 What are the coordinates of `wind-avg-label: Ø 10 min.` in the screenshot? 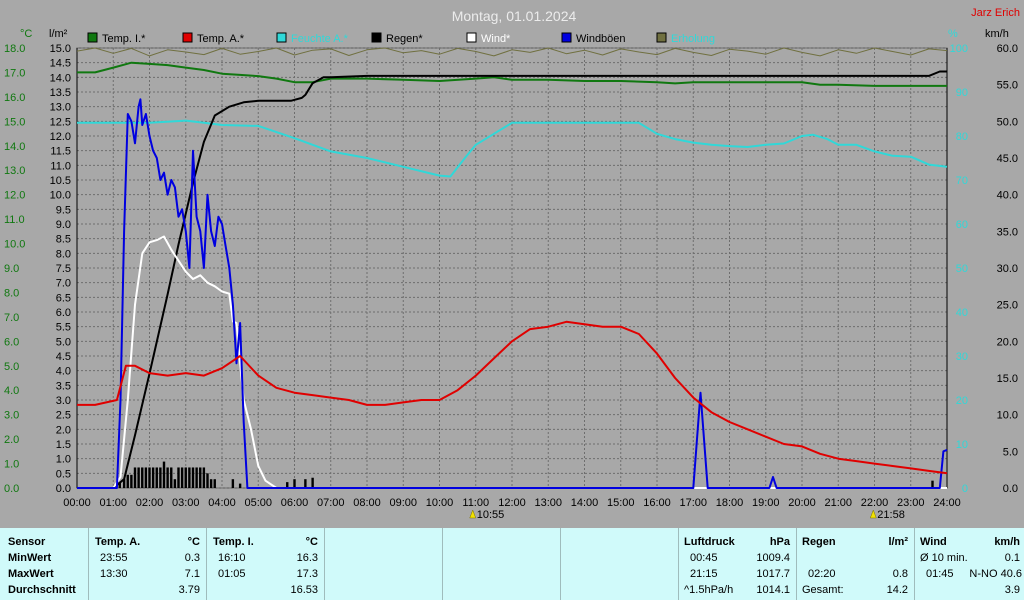 It's located at (944, 558).